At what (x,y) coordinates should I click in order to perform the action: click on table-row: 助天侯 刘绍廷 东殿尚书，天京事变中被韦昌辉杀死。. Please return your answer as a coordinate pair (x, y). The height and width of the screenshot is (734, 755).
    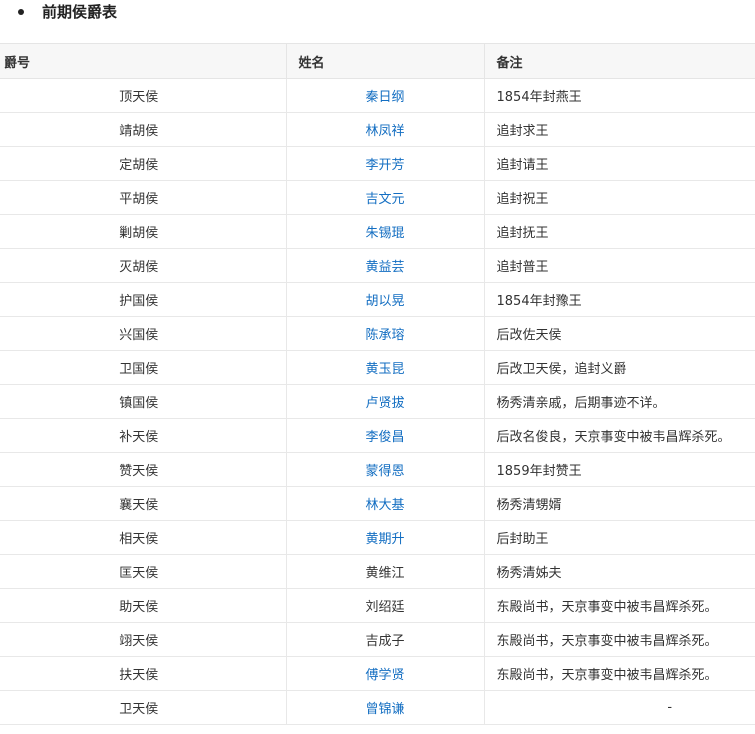
    Looking at the image, I should click on (377, 605).